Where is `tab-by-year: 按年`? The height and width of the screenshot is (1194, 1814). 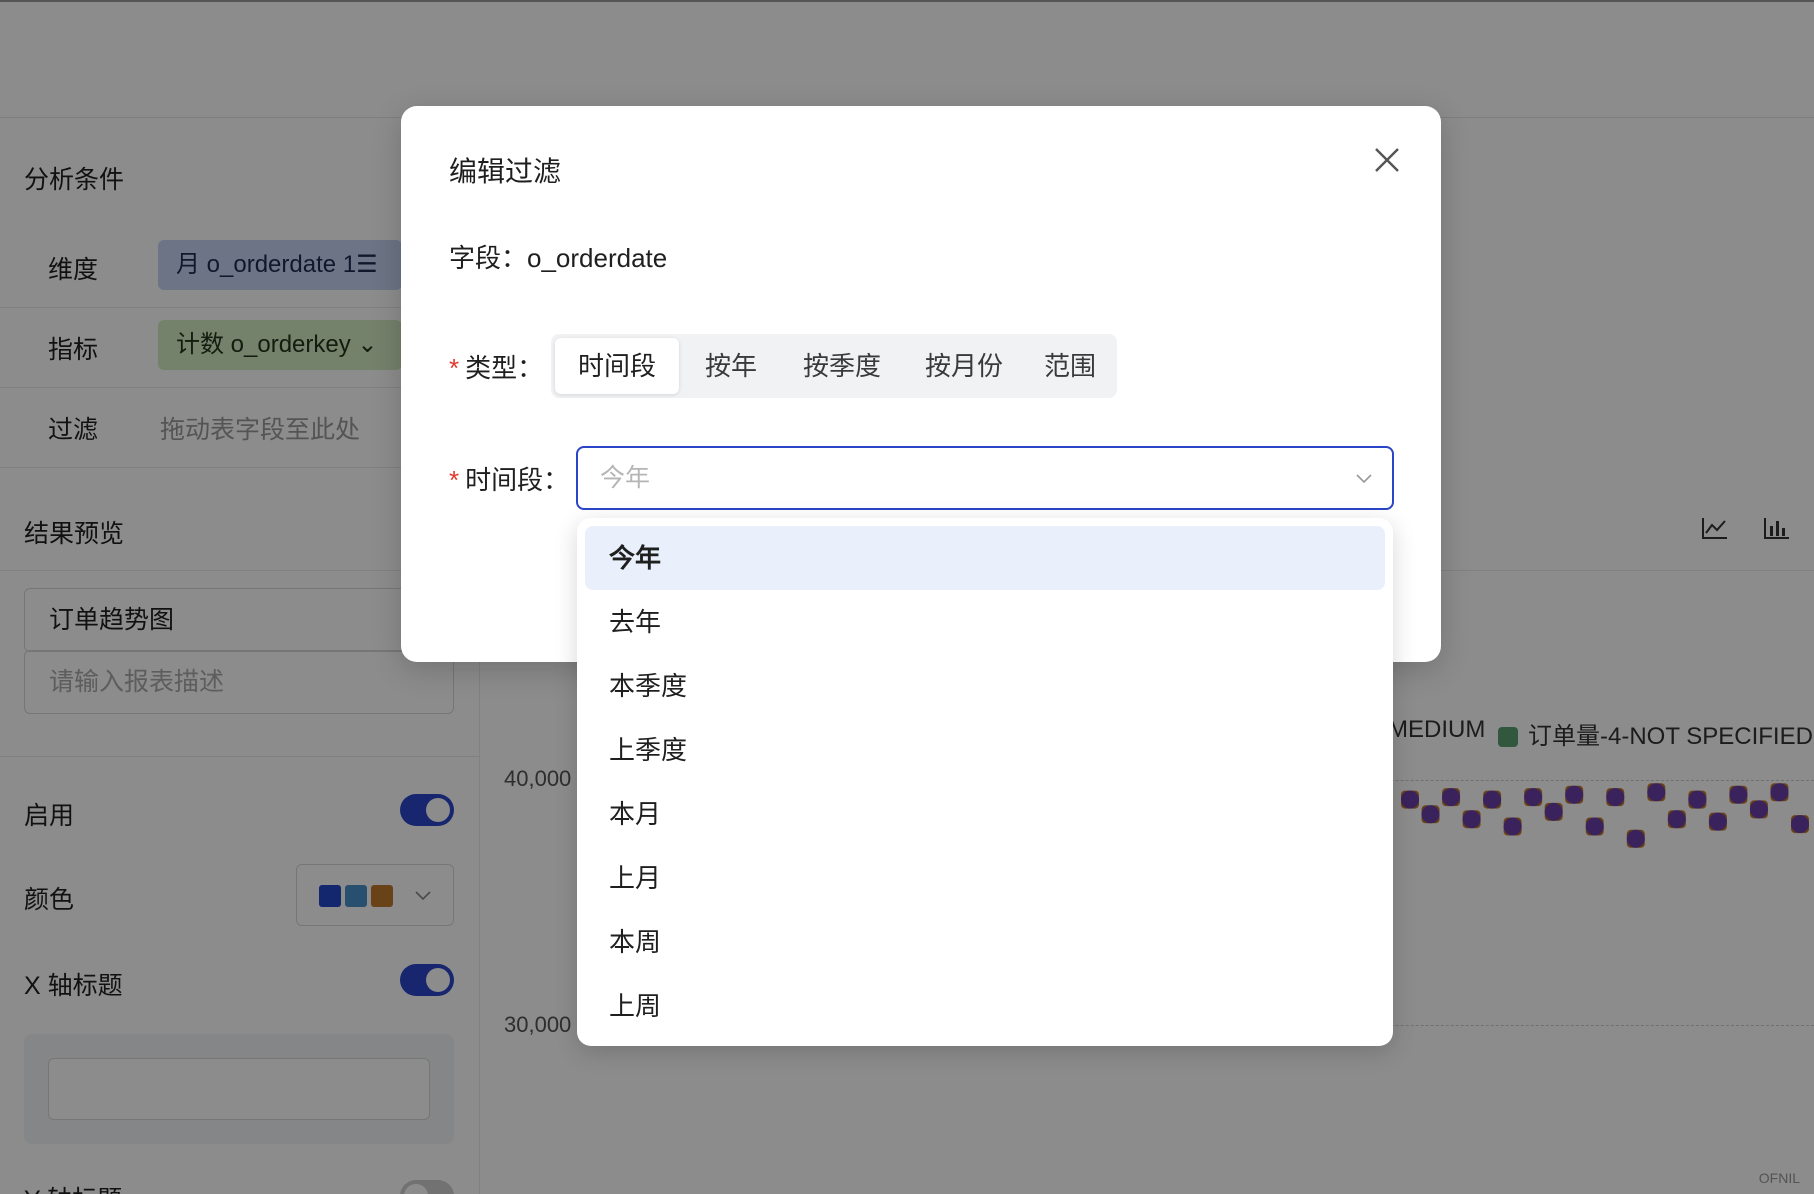
tab-by-year: 按年 is located at coordinates (731, 366).